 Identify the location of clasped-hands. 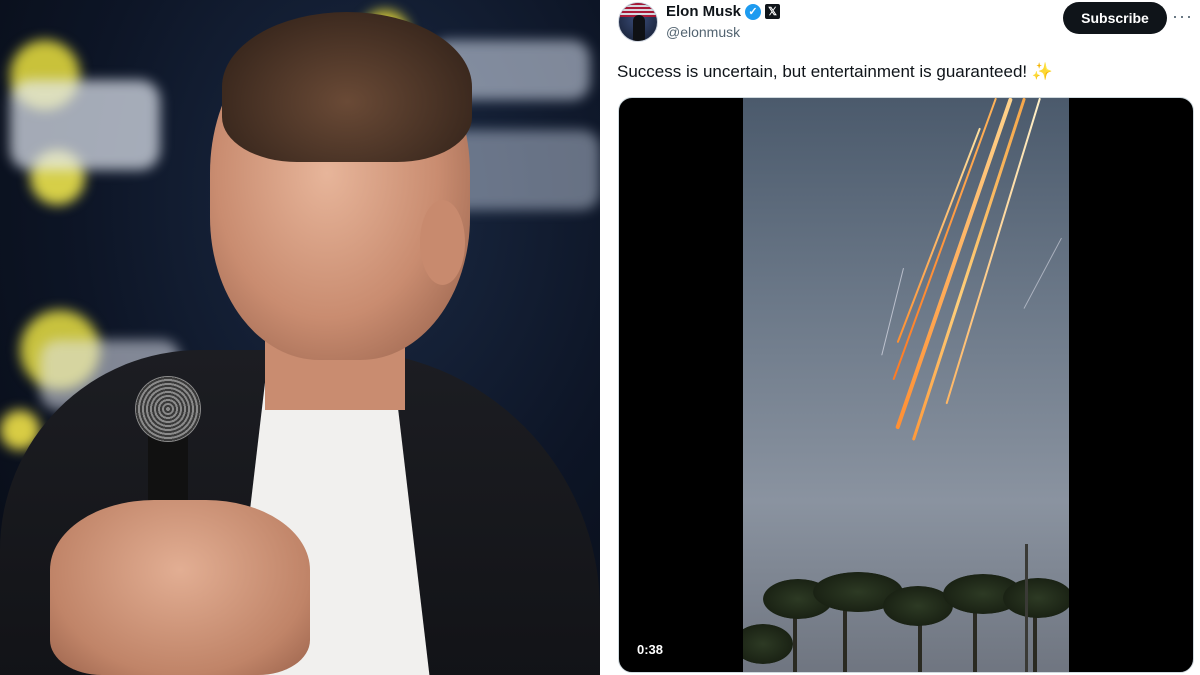
(180, 587).